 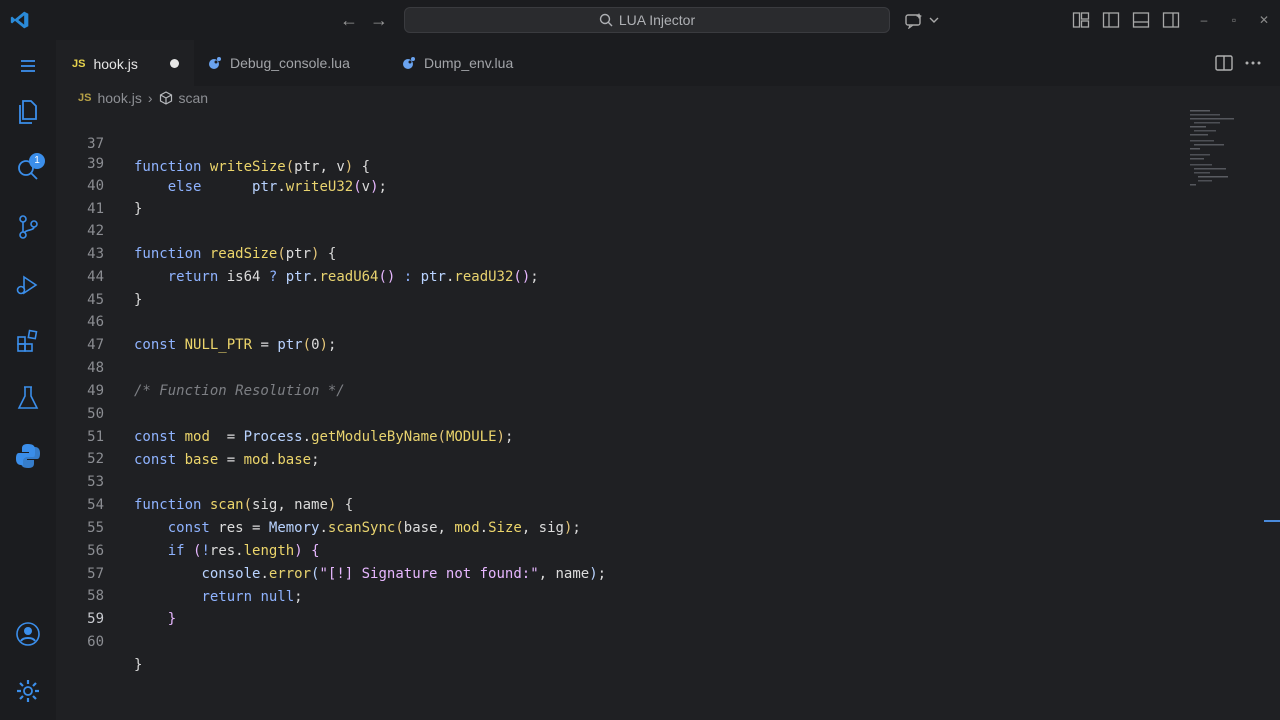 I want to click on tab-debug-console-lua: Debug_console.lua, so click(x=298, y=63).